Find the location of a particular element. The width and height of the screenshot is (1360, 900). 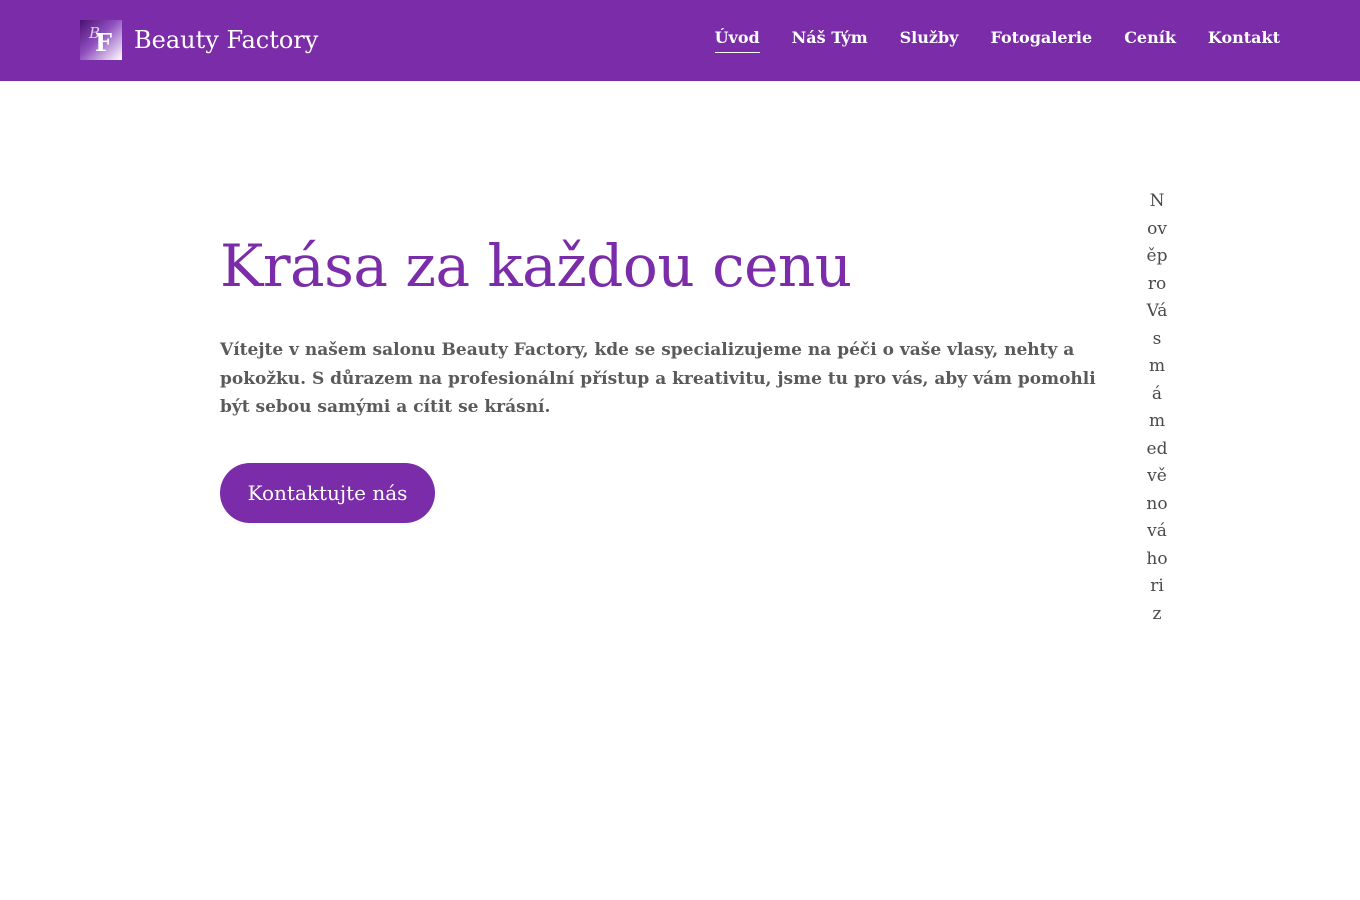

contact-us-button: Kontaktujte nás is located at coordinates (327, 493).